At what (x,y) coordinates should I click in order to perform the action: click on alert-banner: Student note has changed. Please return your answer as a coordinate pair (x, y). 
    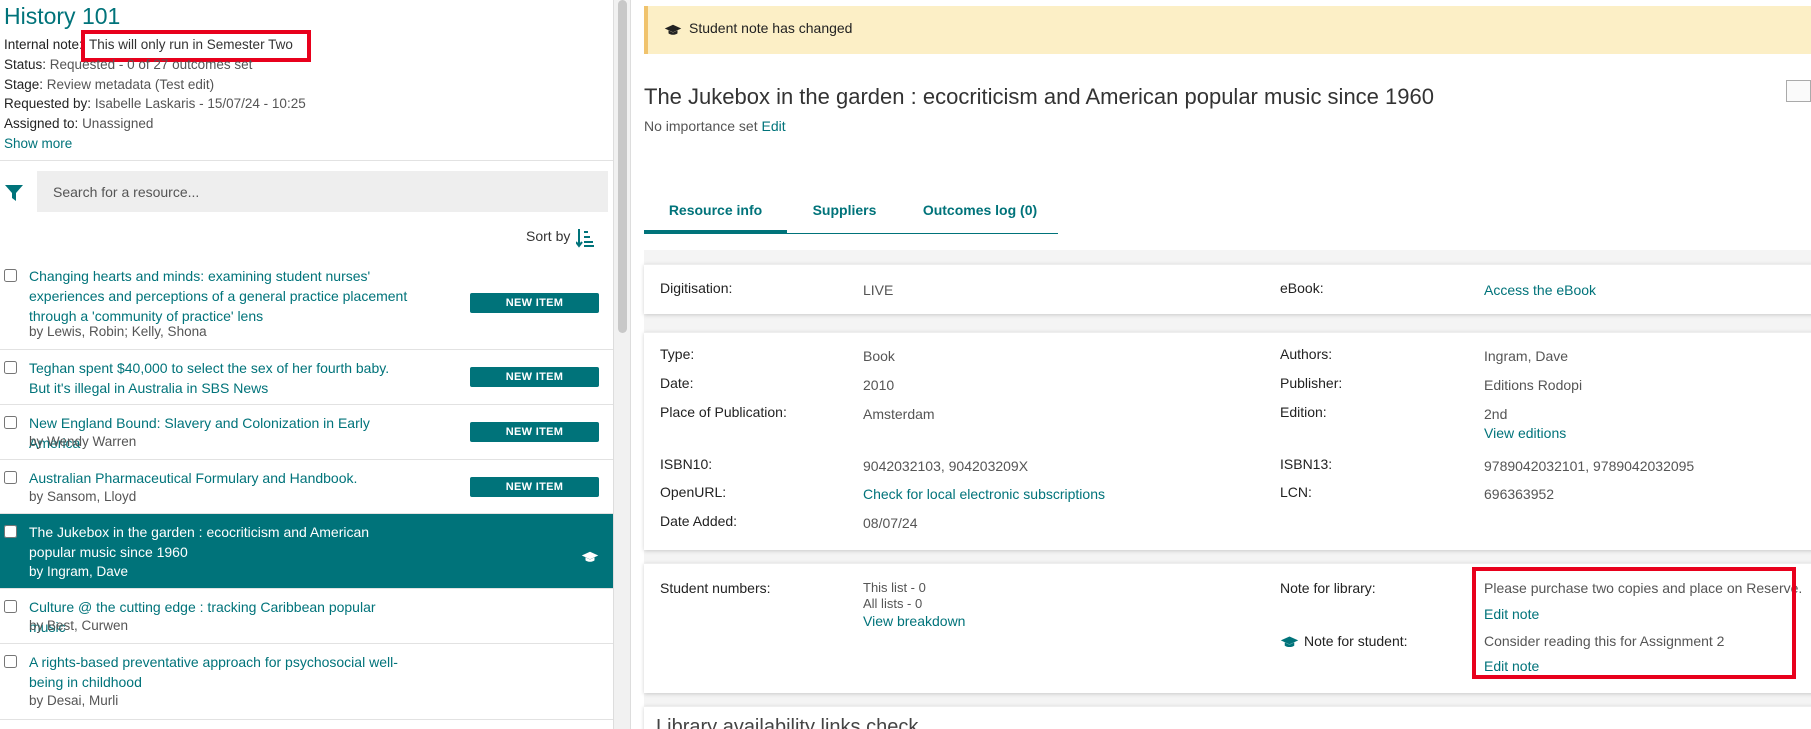
    Looking at the image, I should click on (1227, 30).